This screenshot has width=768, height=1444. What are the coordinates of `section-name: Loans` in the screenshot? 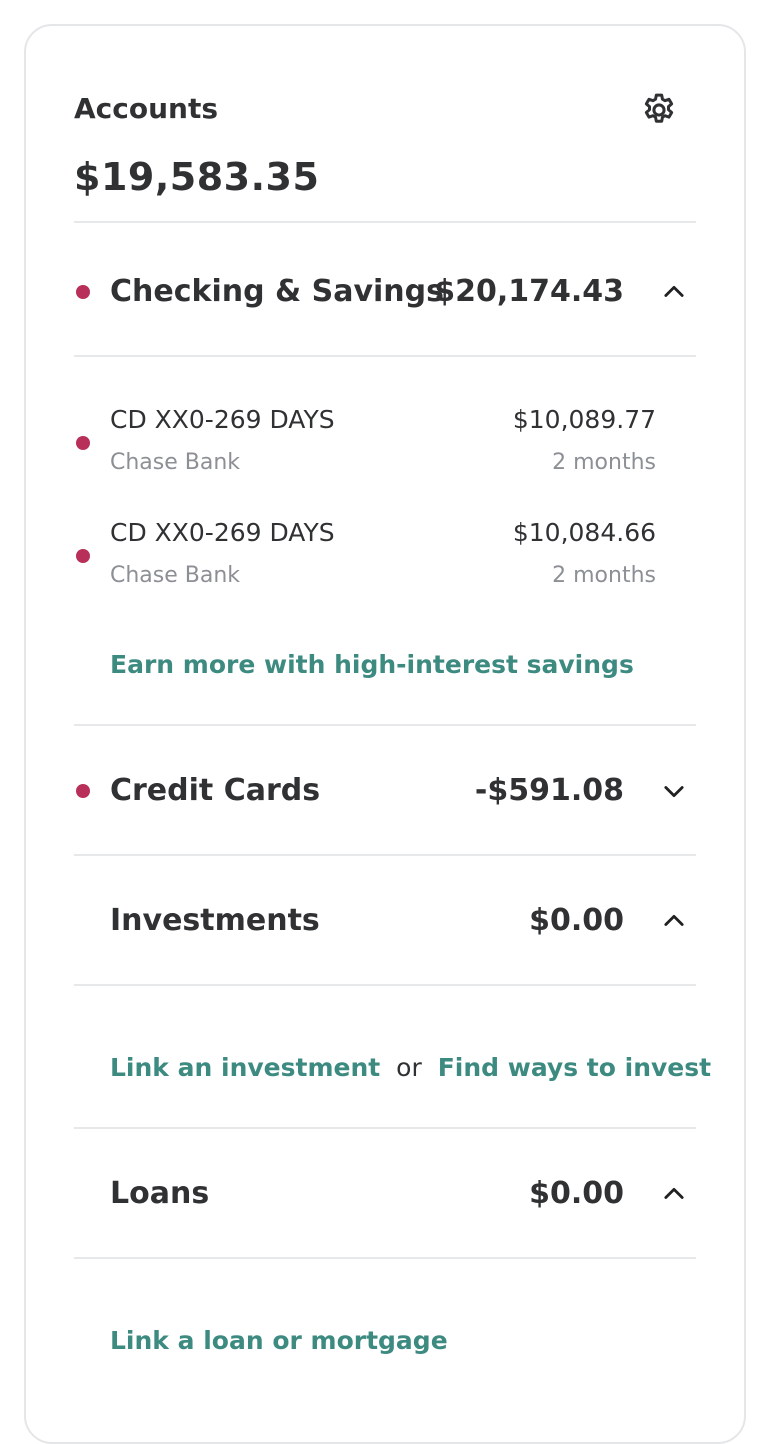 It's located at (160, 1193).